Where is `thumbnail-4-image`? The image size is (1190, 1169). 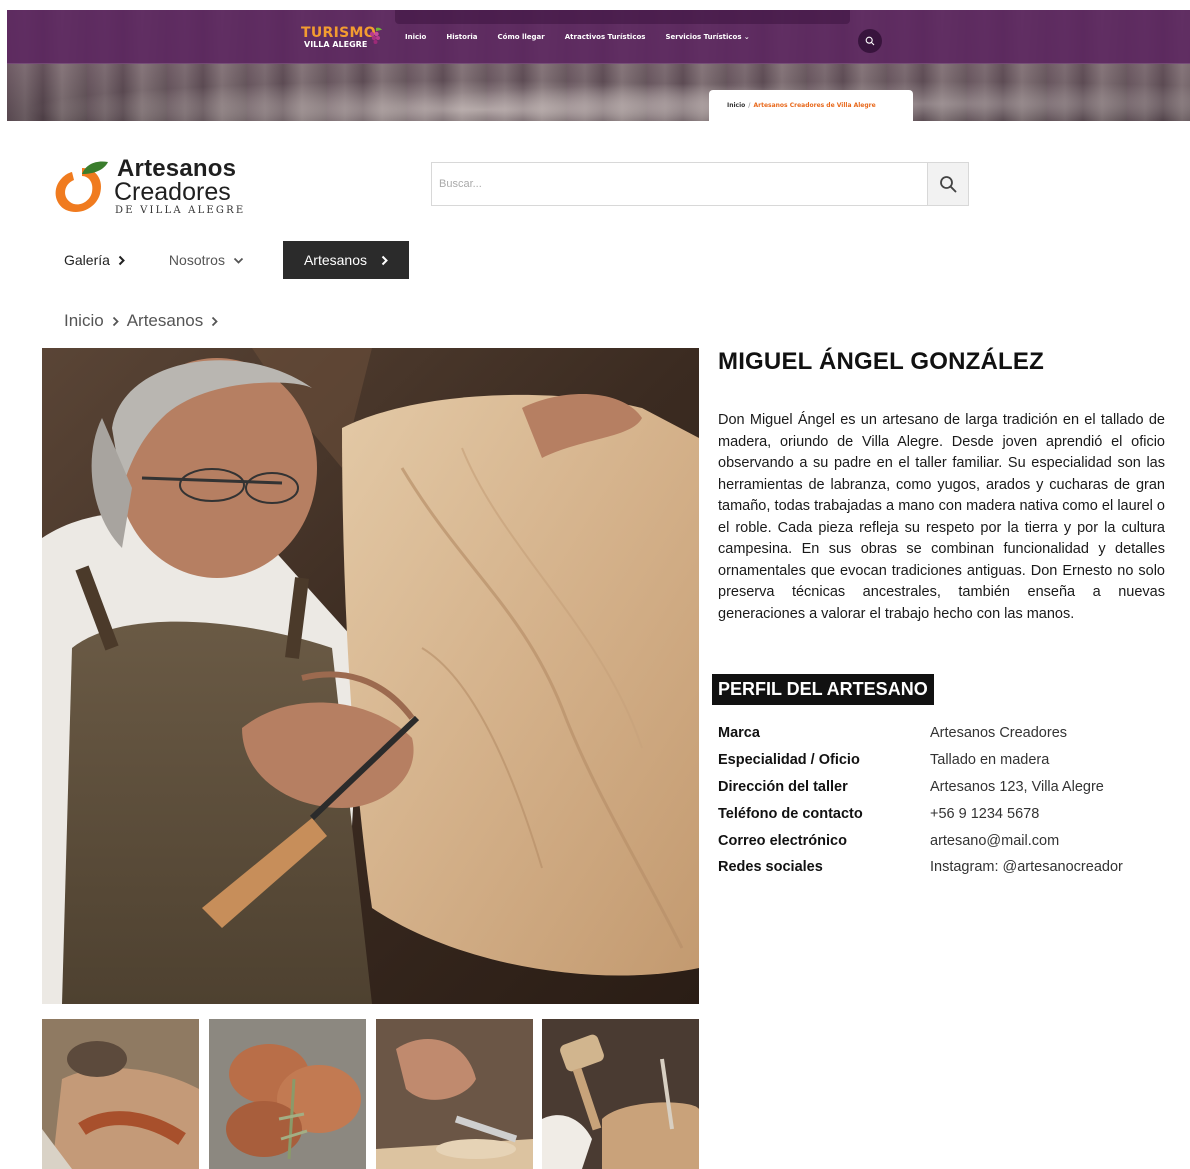 thumbnail-4-image is located at coordinates (620, 1094).